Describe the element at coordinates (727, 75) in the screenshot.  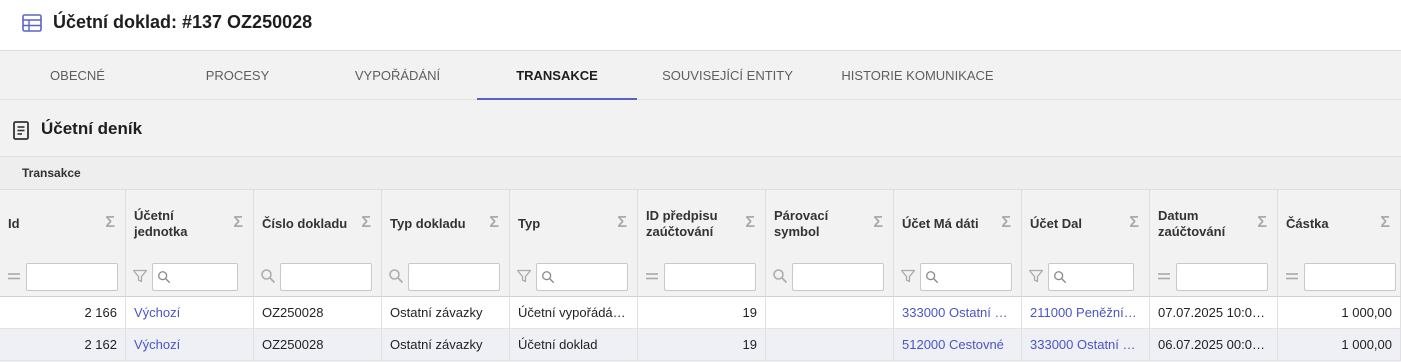
I see `tab-souvisejici-entity: SOUVISEJÍCÍ ENTITY` at that location.